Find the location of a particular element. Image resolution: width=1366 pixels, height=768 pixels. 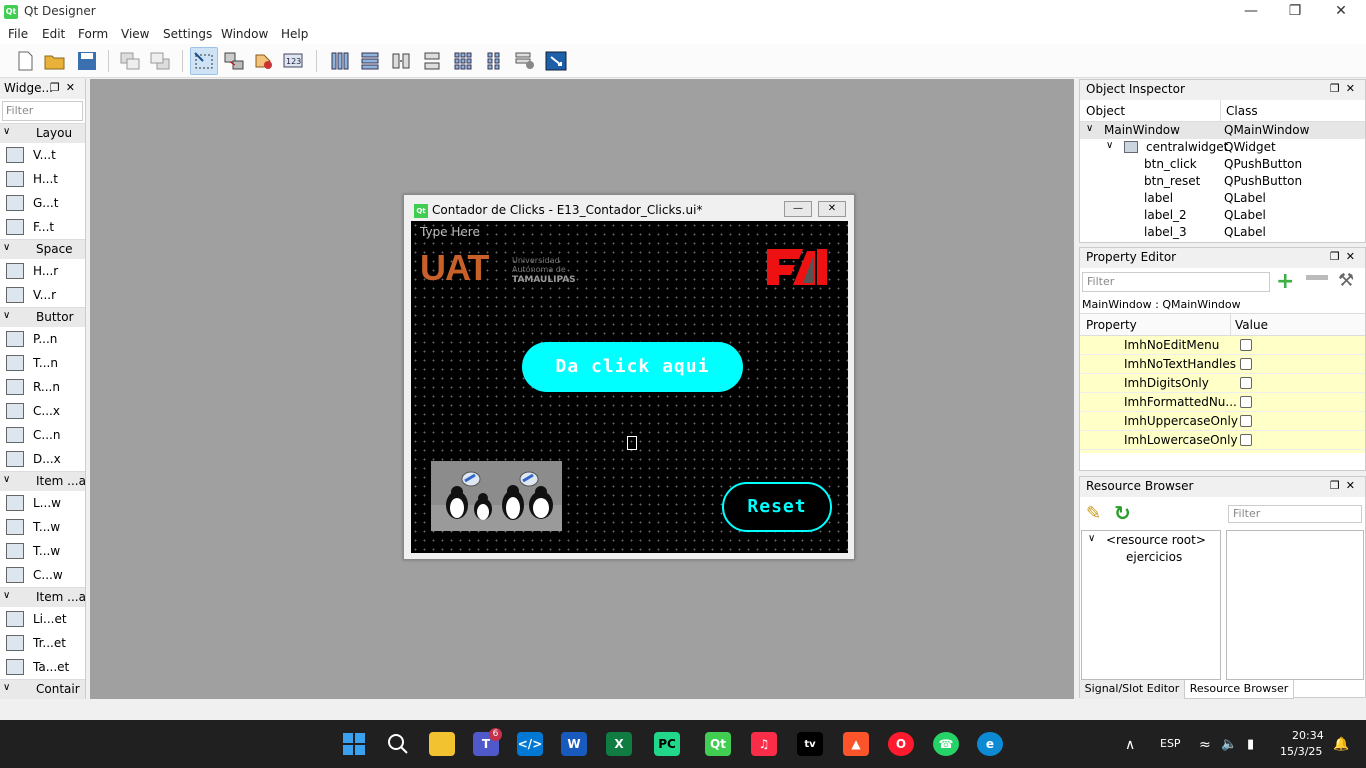

object-tree-row: ∨ centralwidget QWidget is located at coordinates (1222, 147).